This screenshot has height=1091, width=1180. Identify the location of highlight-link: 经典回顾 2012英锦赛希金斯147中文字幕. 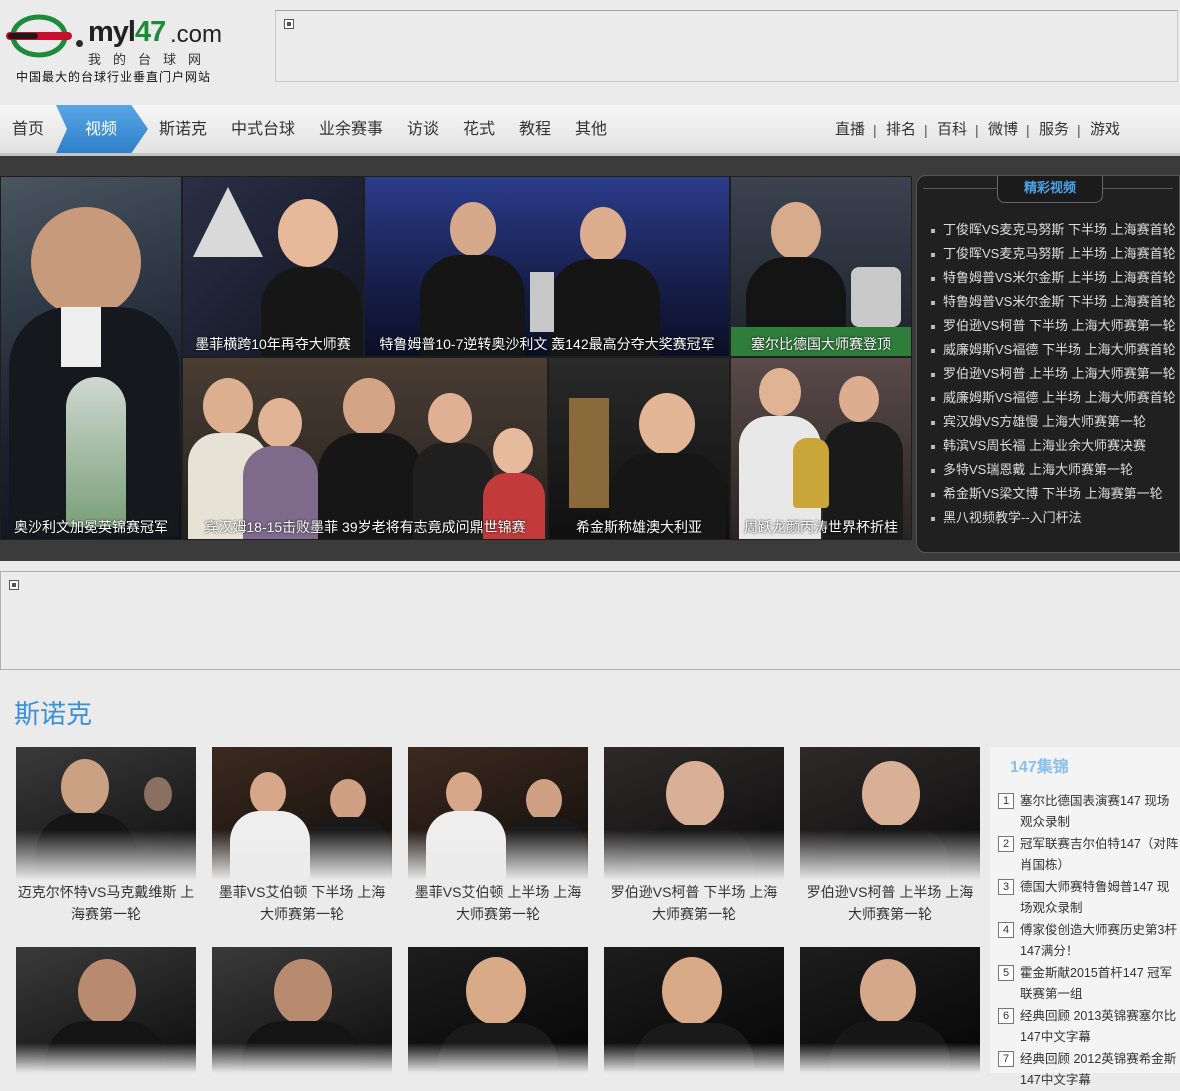
(1100, 1070).